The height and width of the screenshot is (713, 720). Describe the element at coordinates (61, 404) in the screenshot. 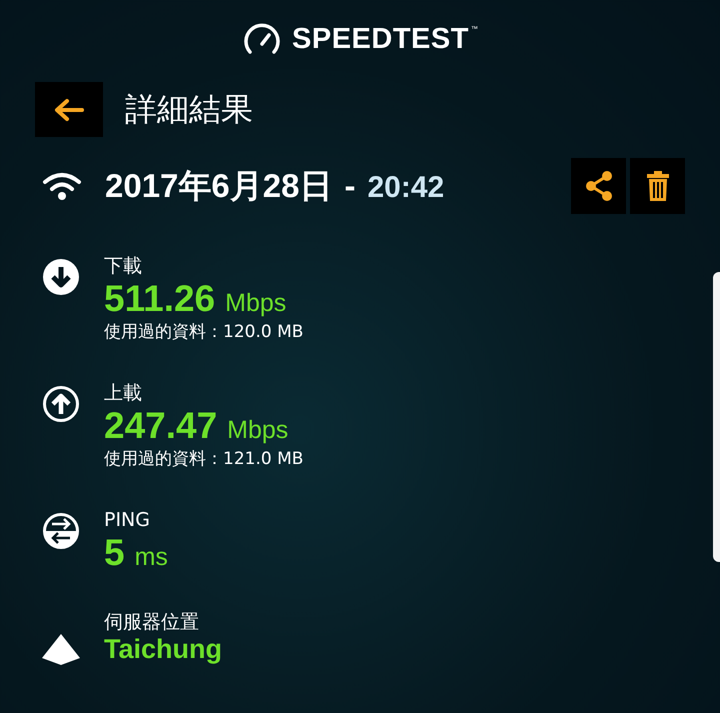

I see `upload-icon` at that location.